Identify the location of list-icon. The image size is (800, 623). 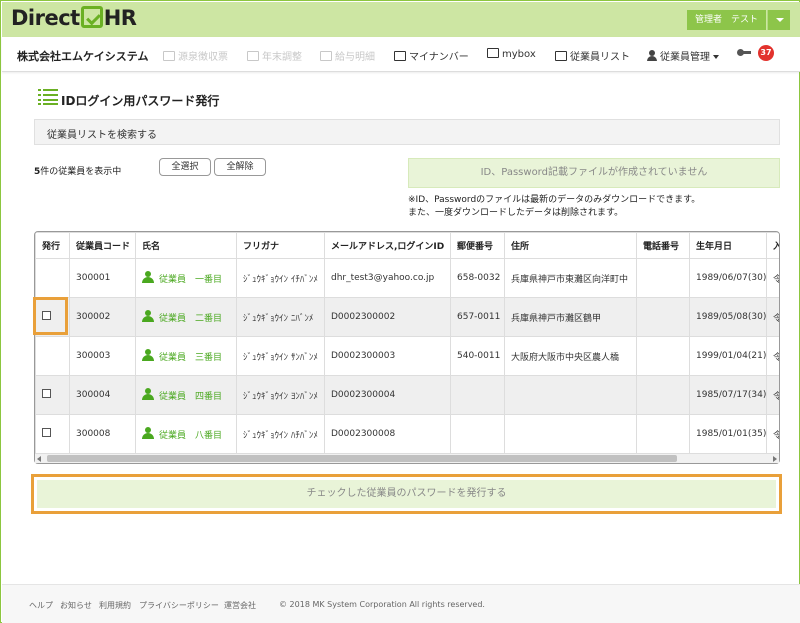
(48, 96).